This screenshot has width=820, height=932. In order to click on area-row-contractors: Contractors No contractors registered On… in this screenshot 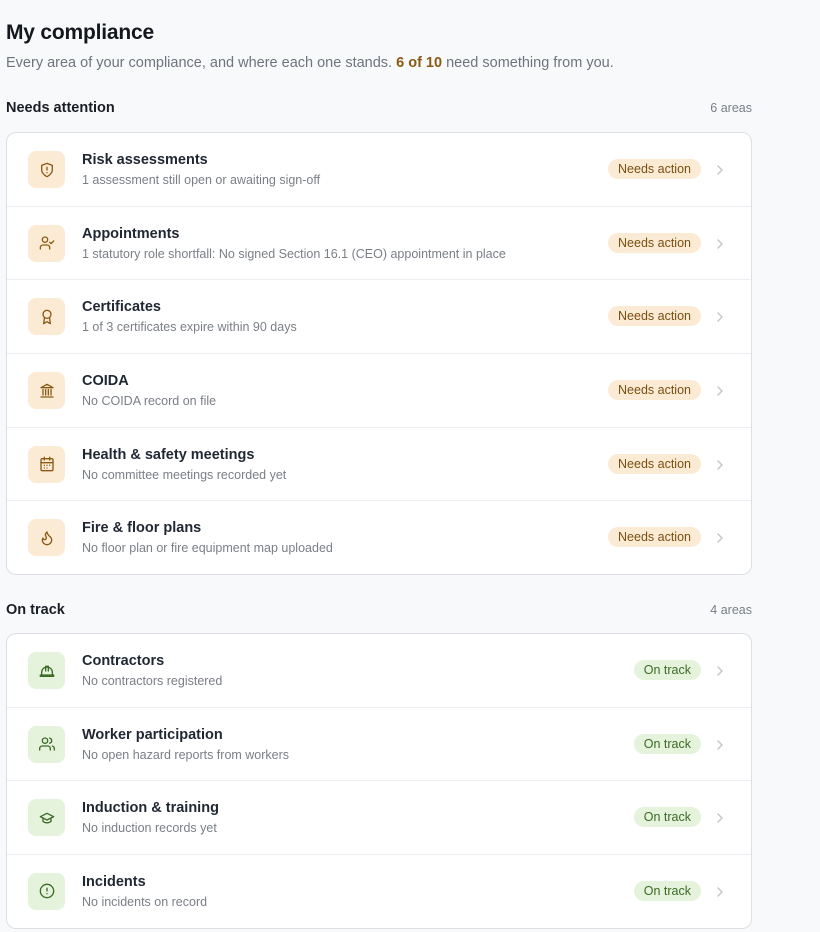, I will do `click(379, 671)`.